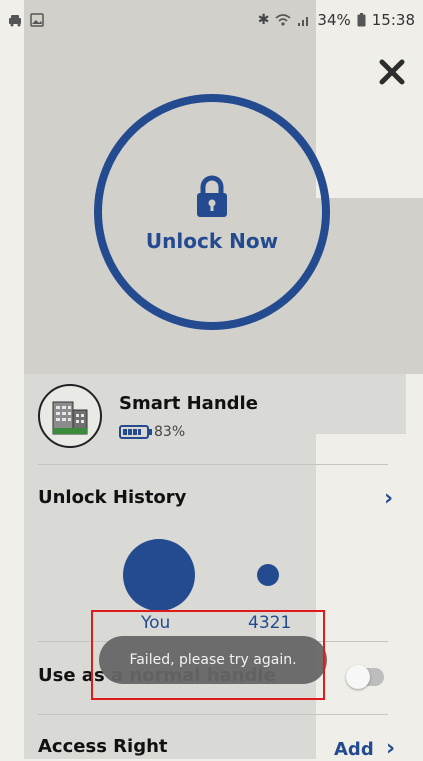  Describe the element at coordinates (303, 21) in the screenshot. I see `signal-icon` at that location.